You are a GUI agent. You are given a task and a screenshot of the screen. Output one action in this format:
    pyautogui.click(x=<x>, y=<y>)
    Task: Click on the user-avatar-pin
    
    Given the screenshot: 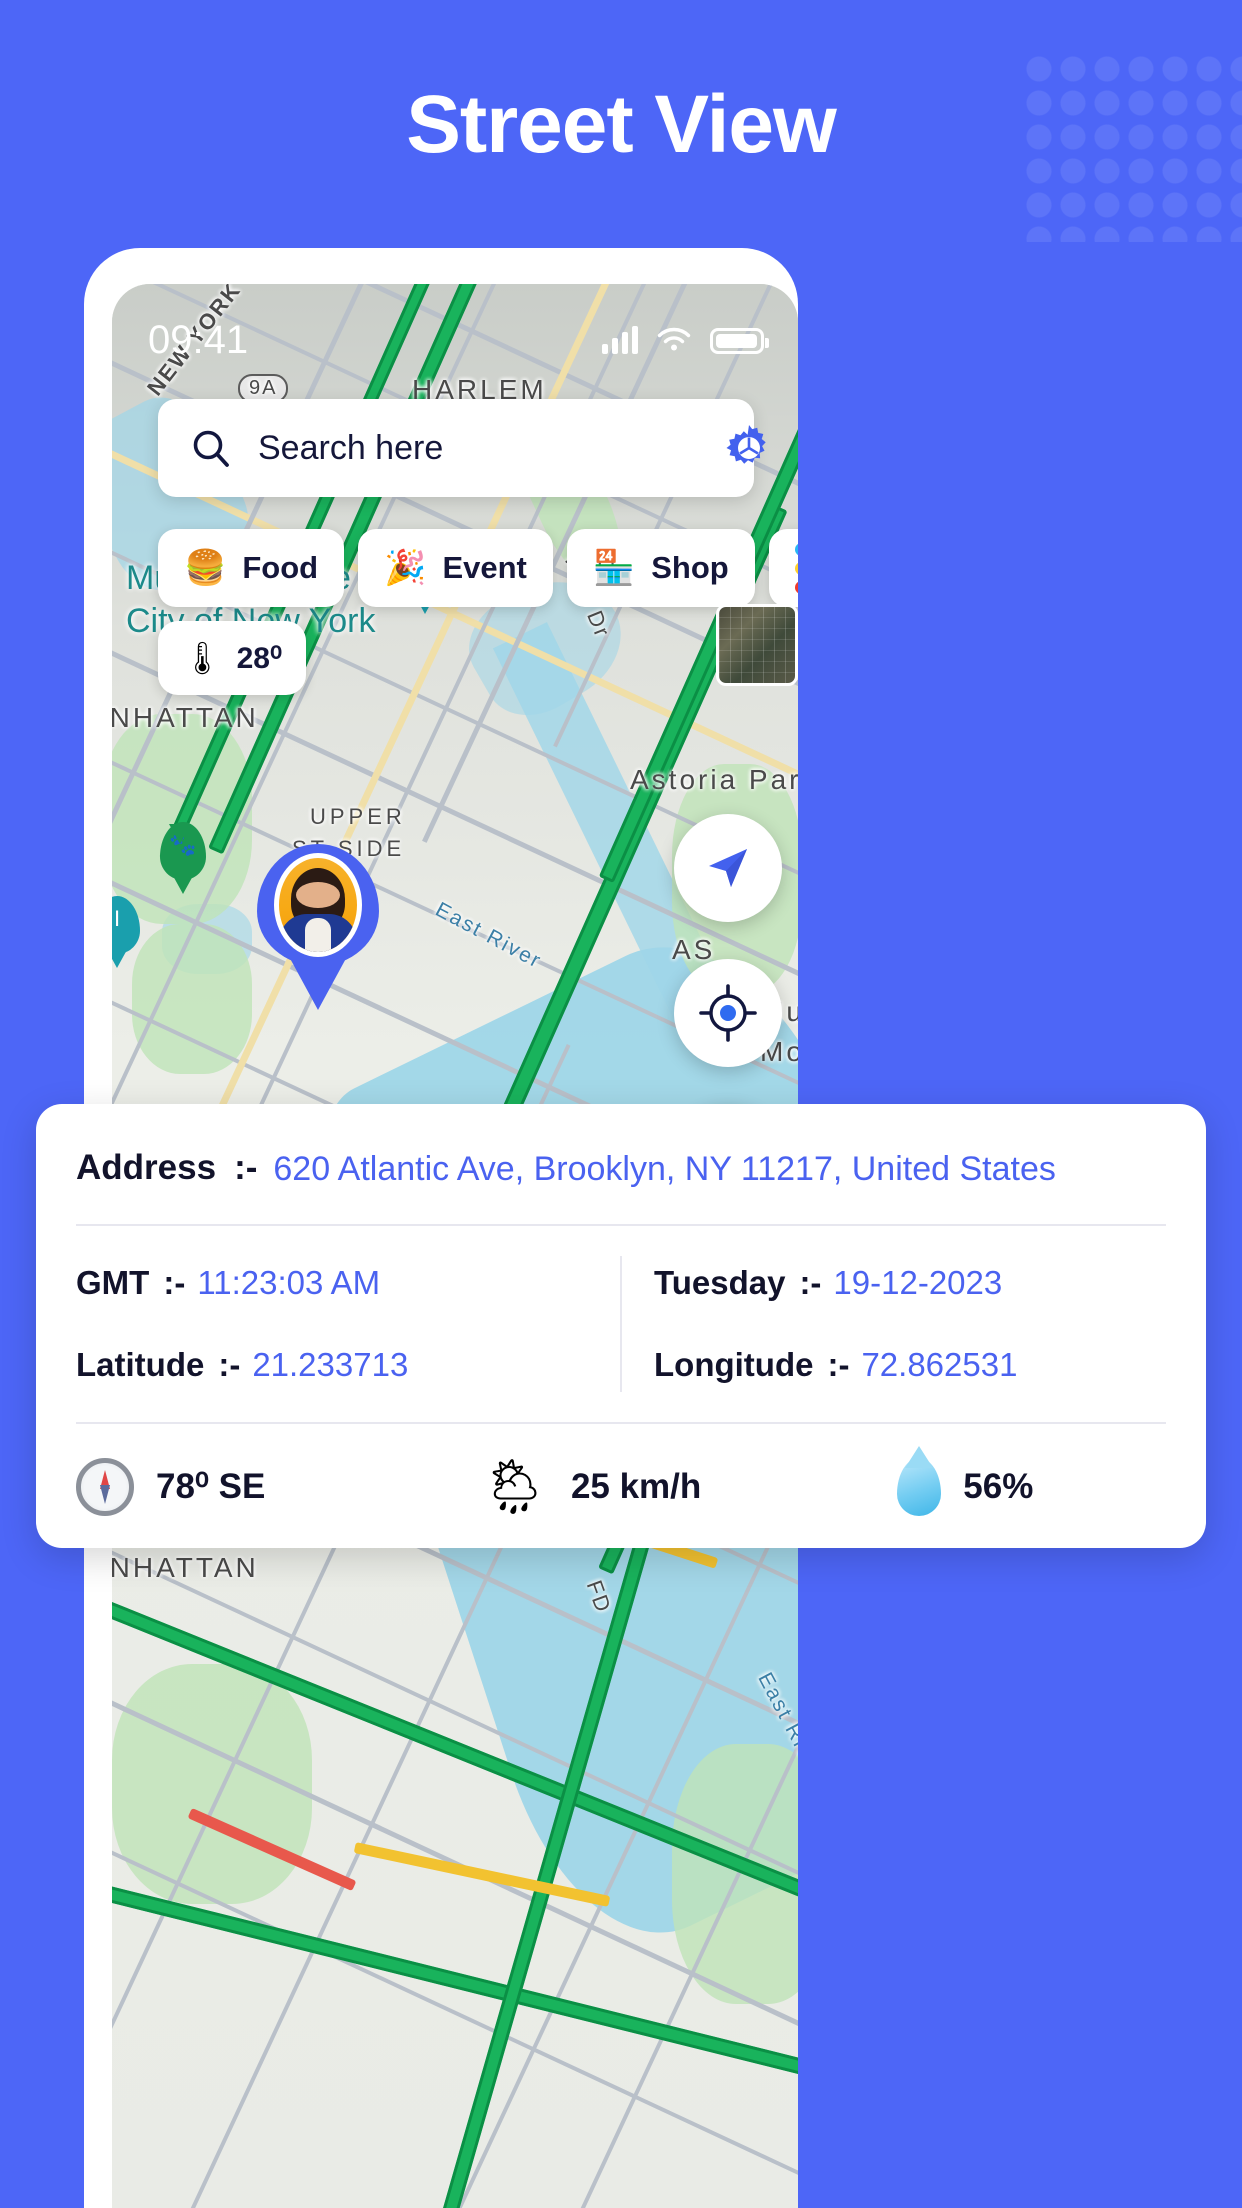 What is the action you would take?
    pyautogui.click(x=318, y=905)
    